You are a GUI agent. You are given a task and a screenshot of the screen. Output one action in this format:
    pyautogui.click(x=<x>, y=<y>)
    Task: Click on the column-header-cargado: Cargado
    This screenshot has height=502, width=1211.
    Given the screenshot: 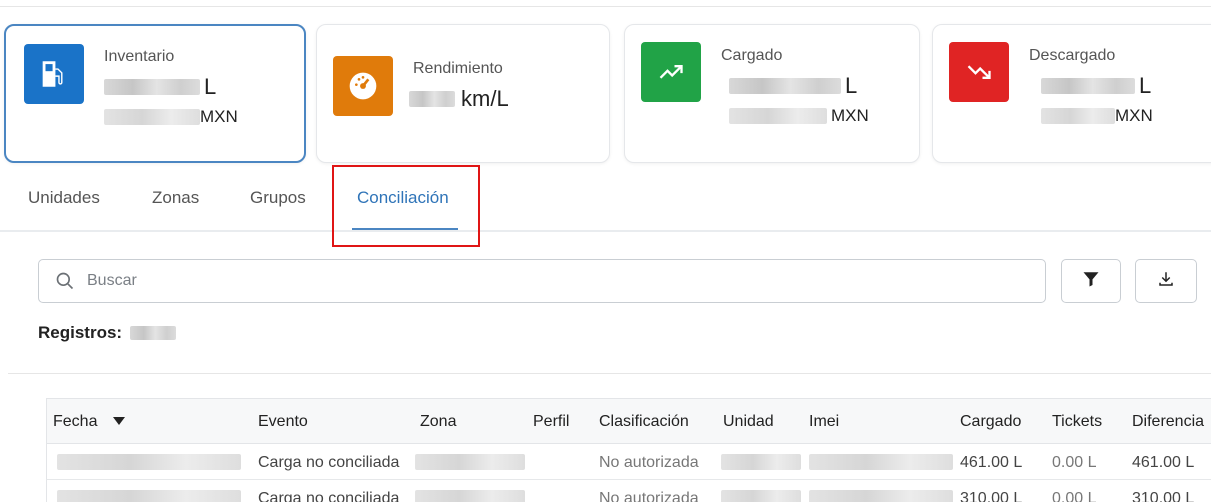 What is the action you would take?
    pyautogui.click(x=990, y=422)
    